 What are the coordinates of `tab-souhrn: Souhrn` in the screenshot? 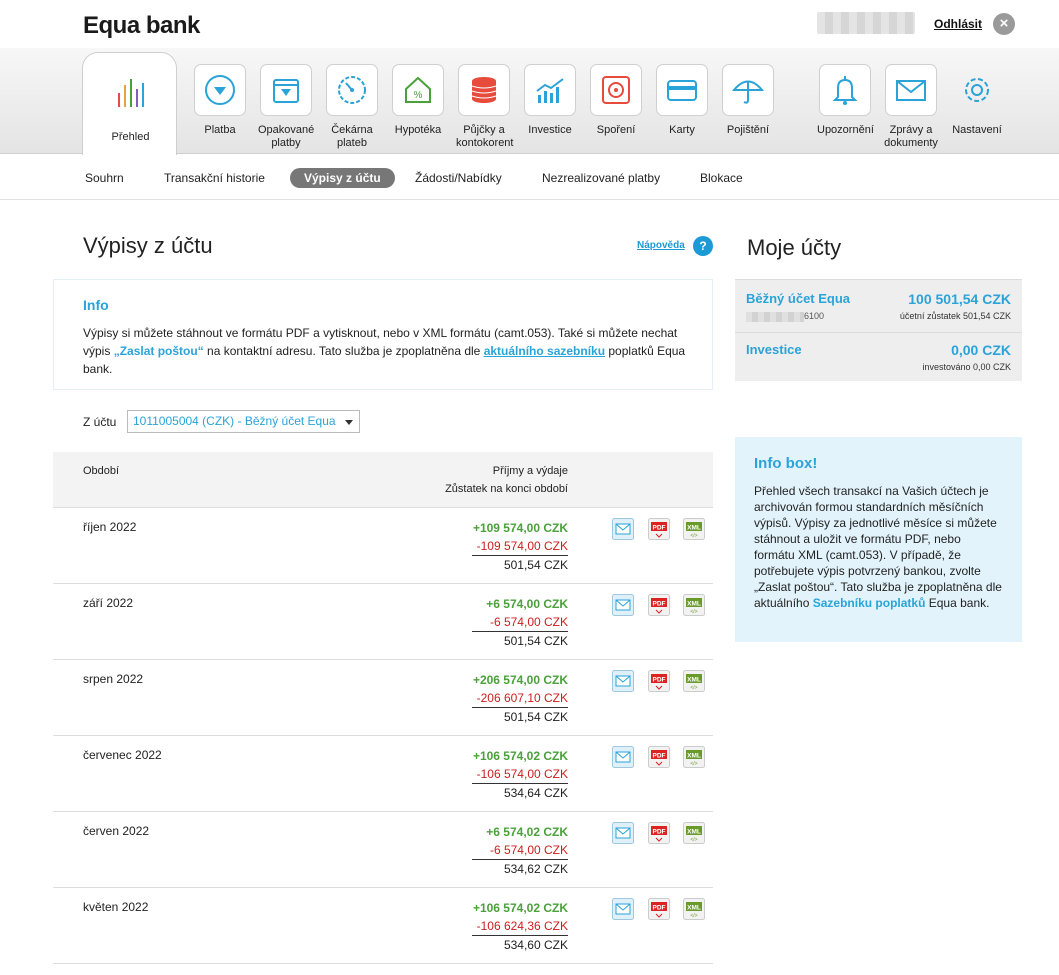 It's located at (104, 178).